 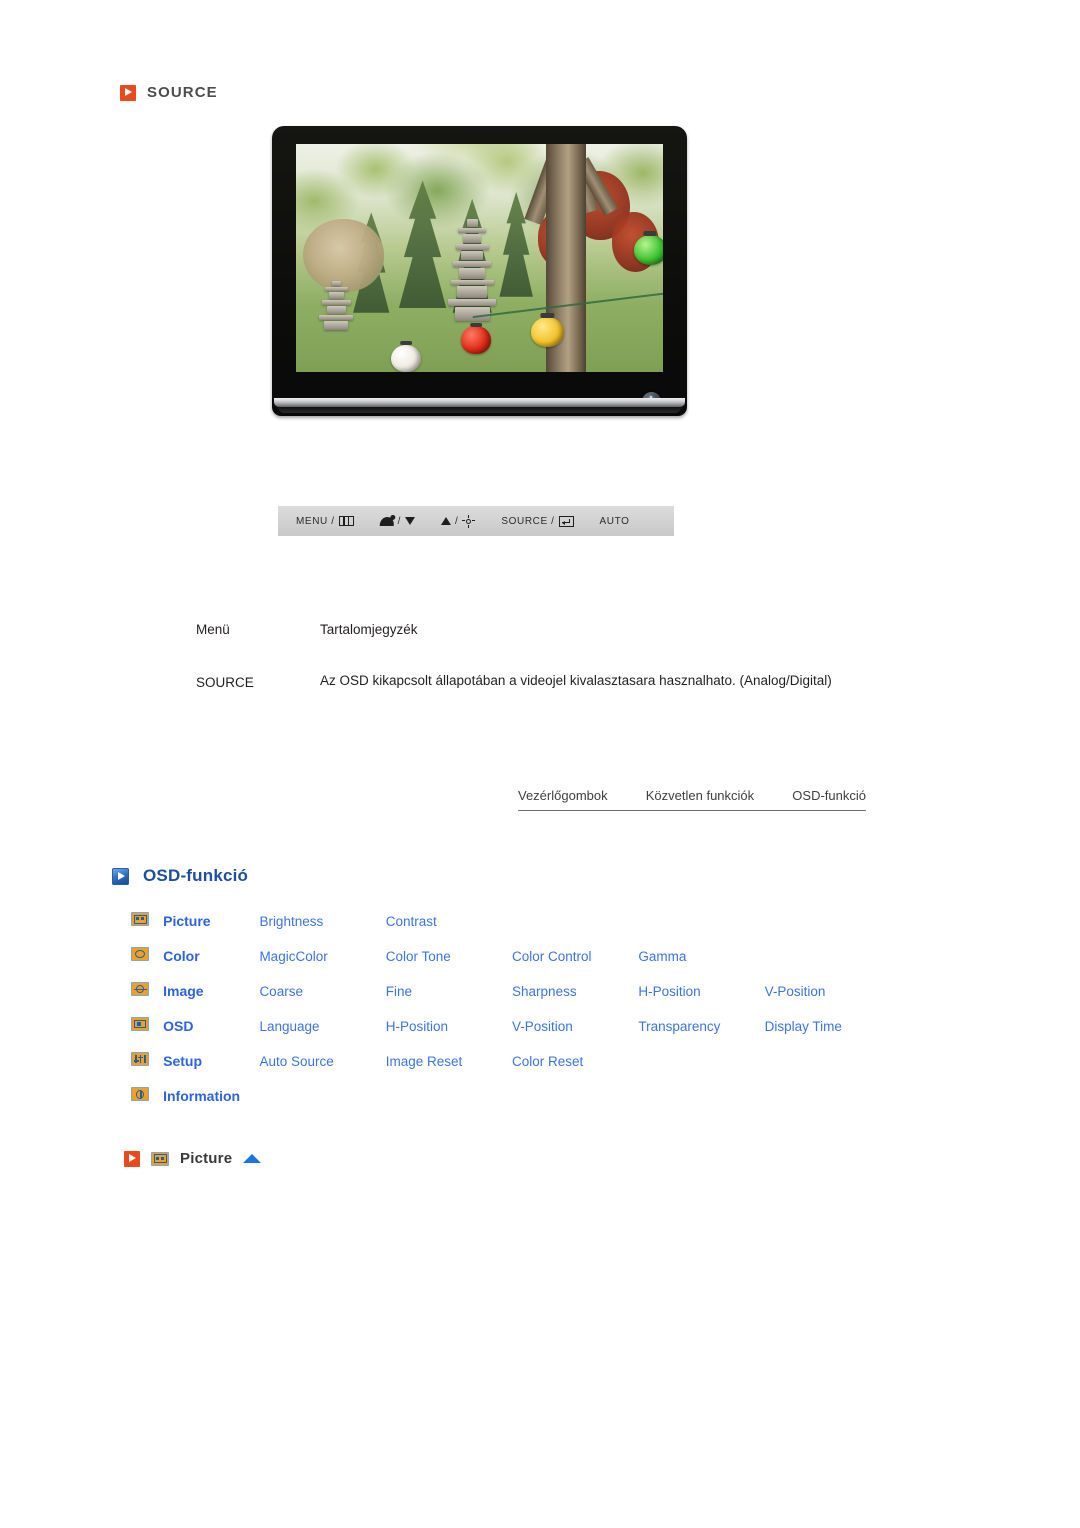 What do you see at coordinates (178, 1026) in the screenshot?
I see `osd-category-osd: OSD` at bounding box center [178, 1026].